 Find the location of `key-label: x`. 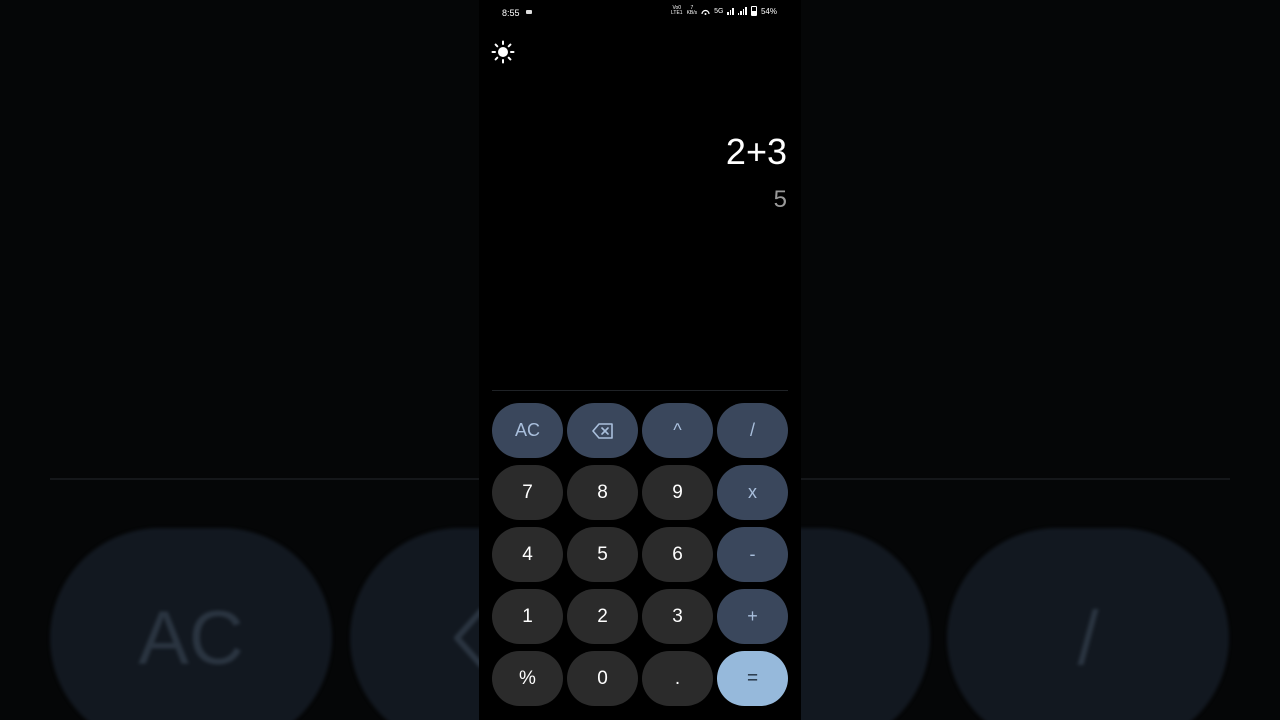

key-label: x is located at coordinates (752, 492).